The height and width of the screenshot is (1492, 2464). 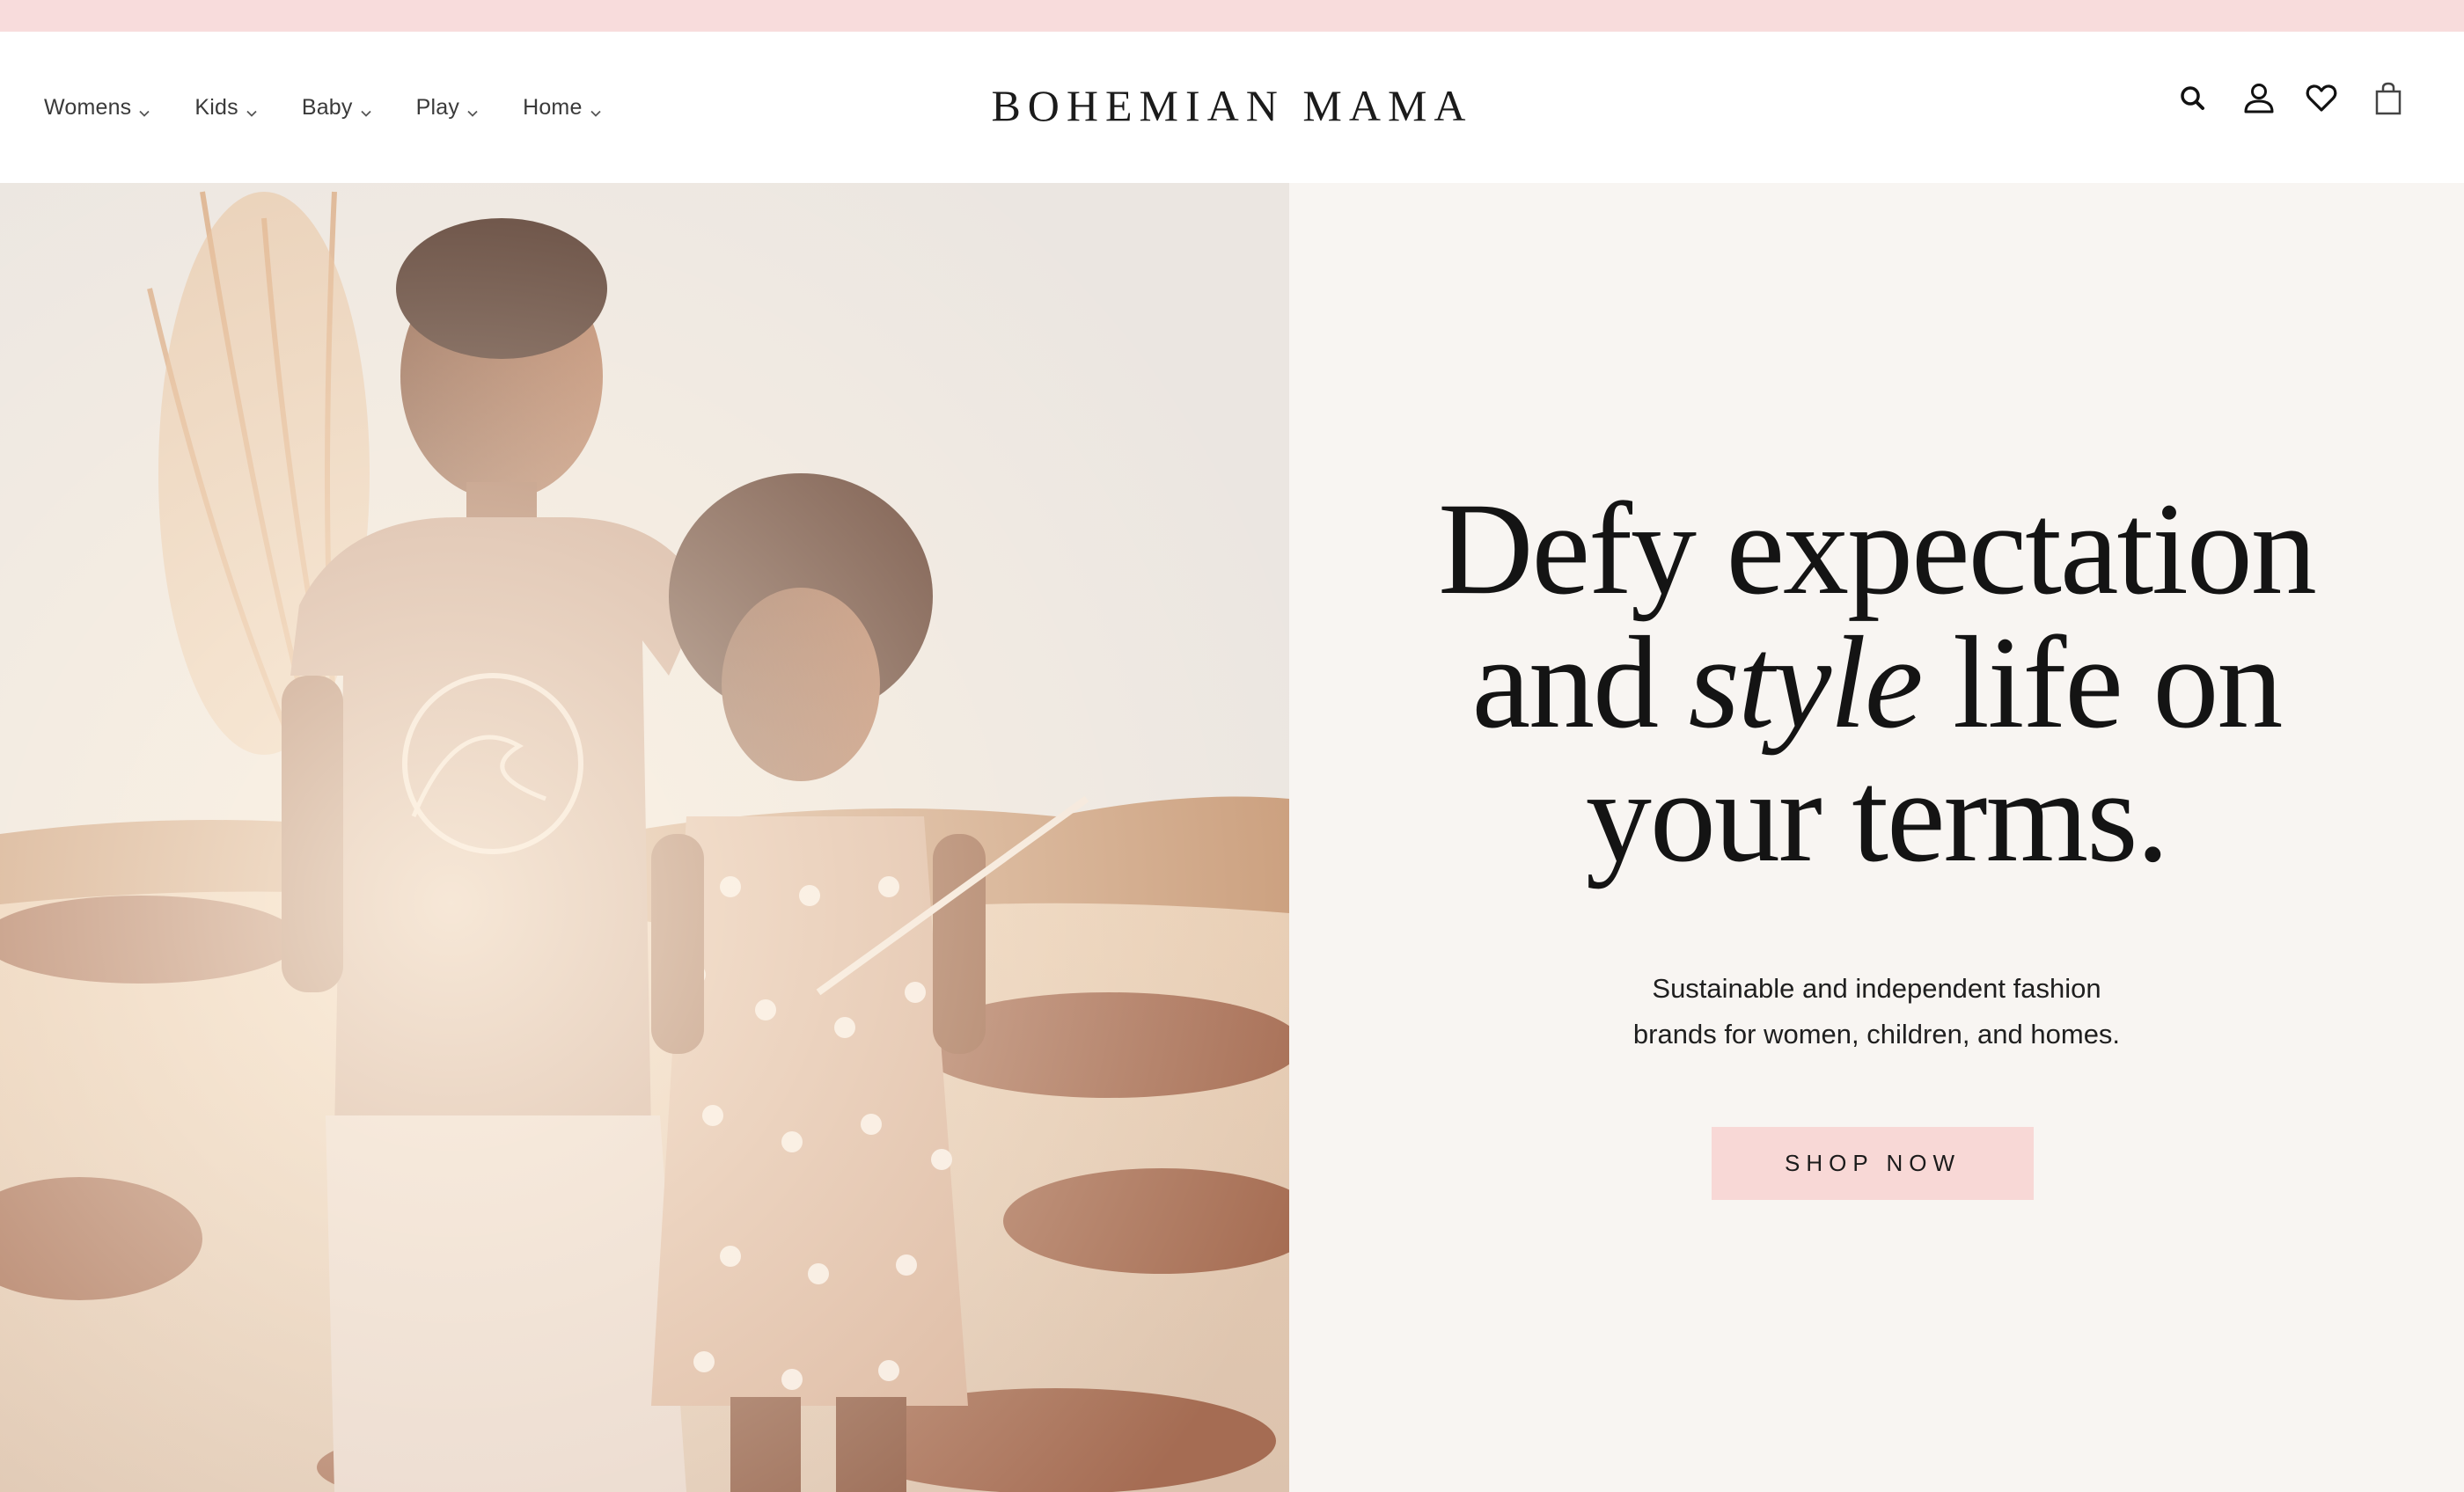 I want to click on nav-item-baby: Baby, so click(x=337, y=108).